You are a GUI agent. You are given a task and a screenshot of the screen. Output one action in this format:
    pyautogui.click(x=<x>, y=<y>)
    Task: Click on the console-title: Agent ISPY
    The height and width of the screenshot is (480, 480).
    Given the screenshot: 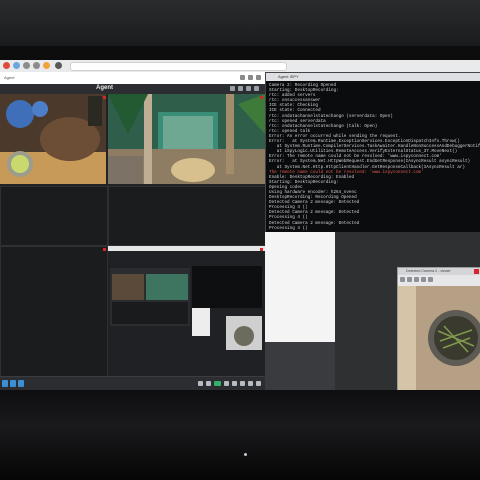 What is the action you would take?
    pyautogui.click(x=373, y=77)
    